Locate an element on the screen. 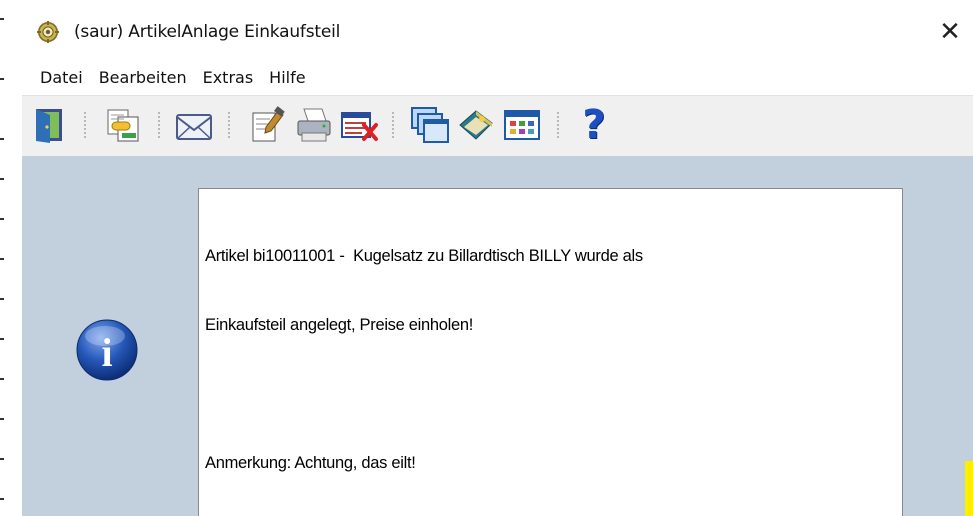  printer-icon is located at coordinates (314, 125).